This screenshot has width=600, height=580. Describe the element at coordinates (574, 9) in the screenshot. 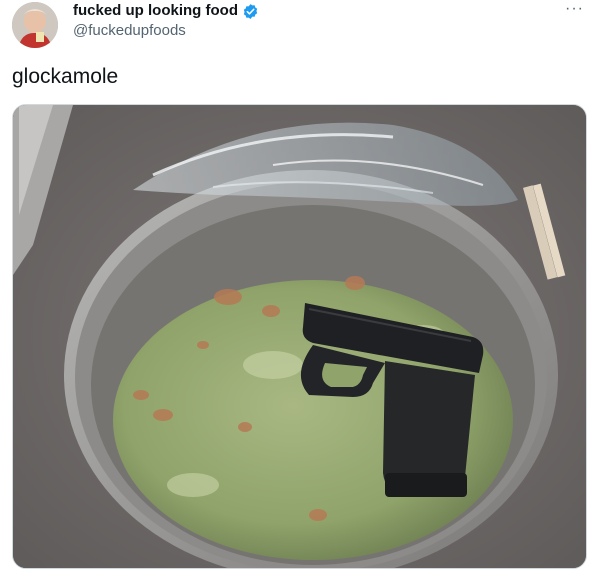

I see `more-icon: ···` at that location.